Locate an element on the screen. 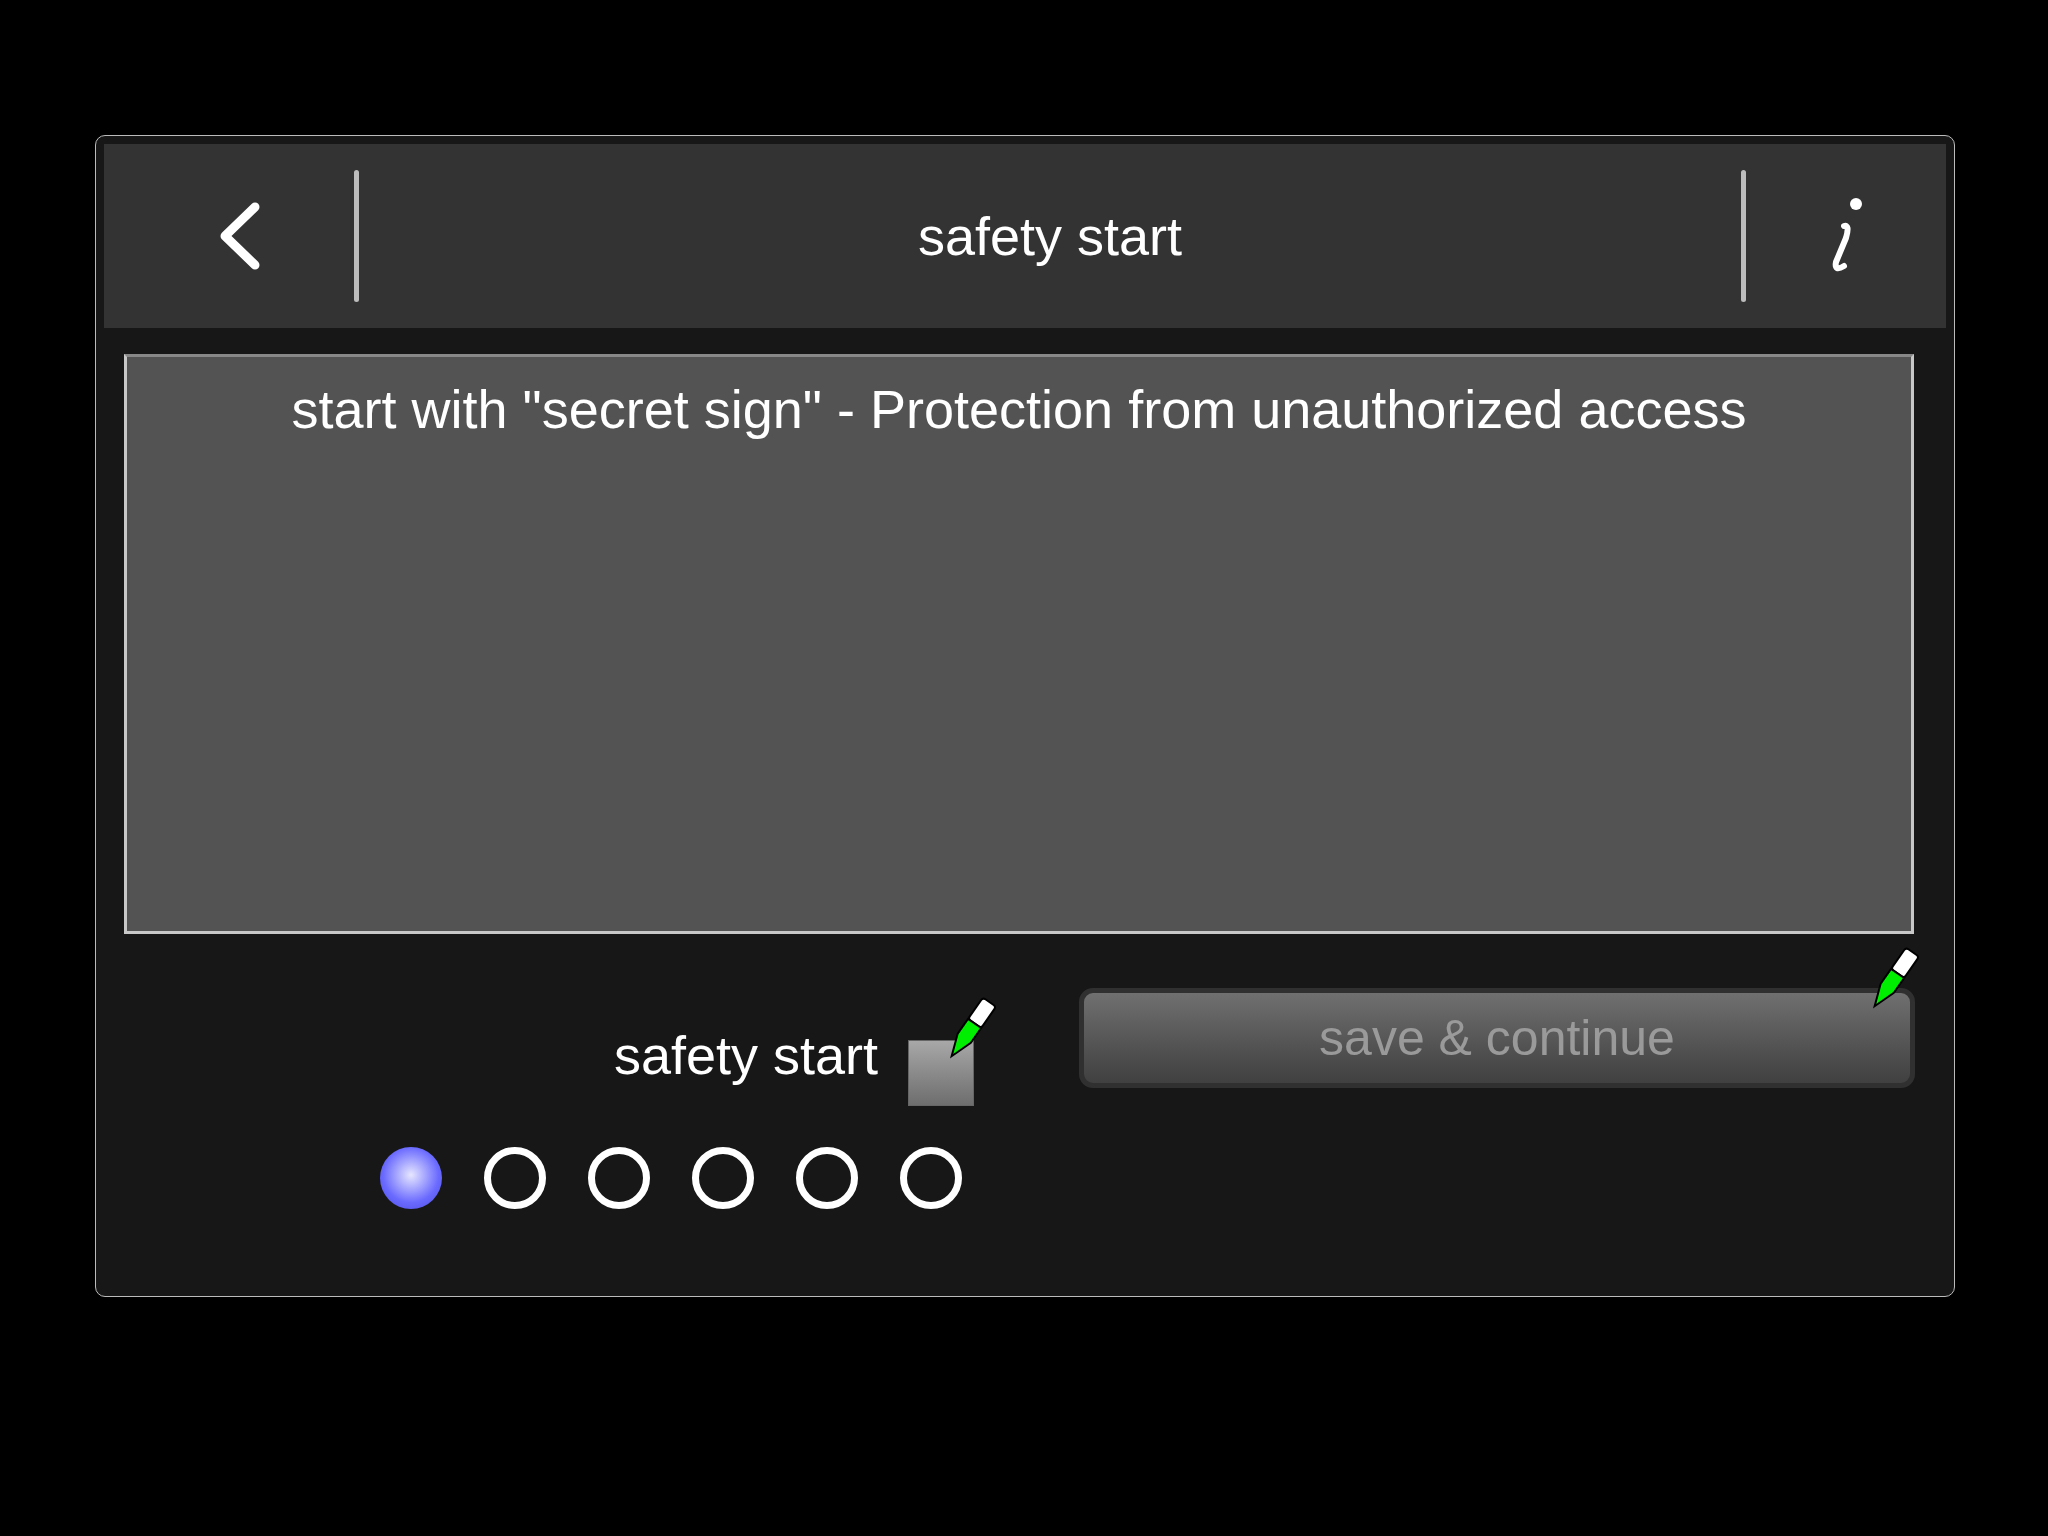  checkbox is located at coordinates (941, 1073).